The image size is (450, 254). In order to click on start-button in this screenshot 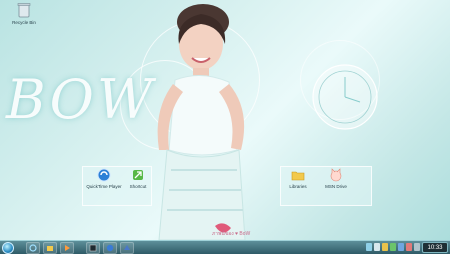, I will do `click(8, 247)`.